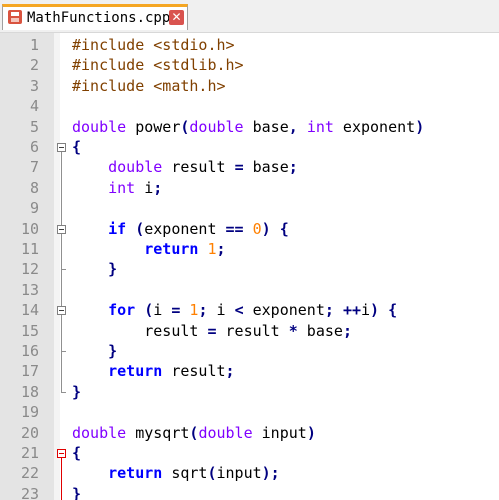  Describe the element at coordinates (249, 492) in the screenshot. I see `code-line: 23}` at that location.